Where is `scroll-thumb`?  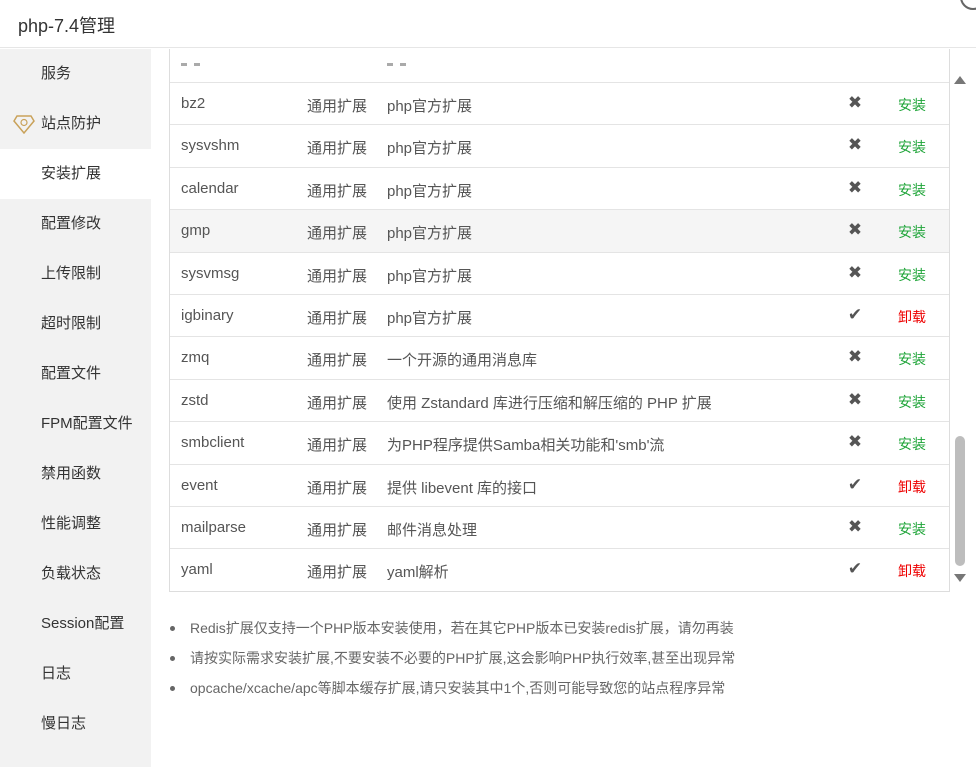
scroll-thumb is located at coordinates (960, 501).